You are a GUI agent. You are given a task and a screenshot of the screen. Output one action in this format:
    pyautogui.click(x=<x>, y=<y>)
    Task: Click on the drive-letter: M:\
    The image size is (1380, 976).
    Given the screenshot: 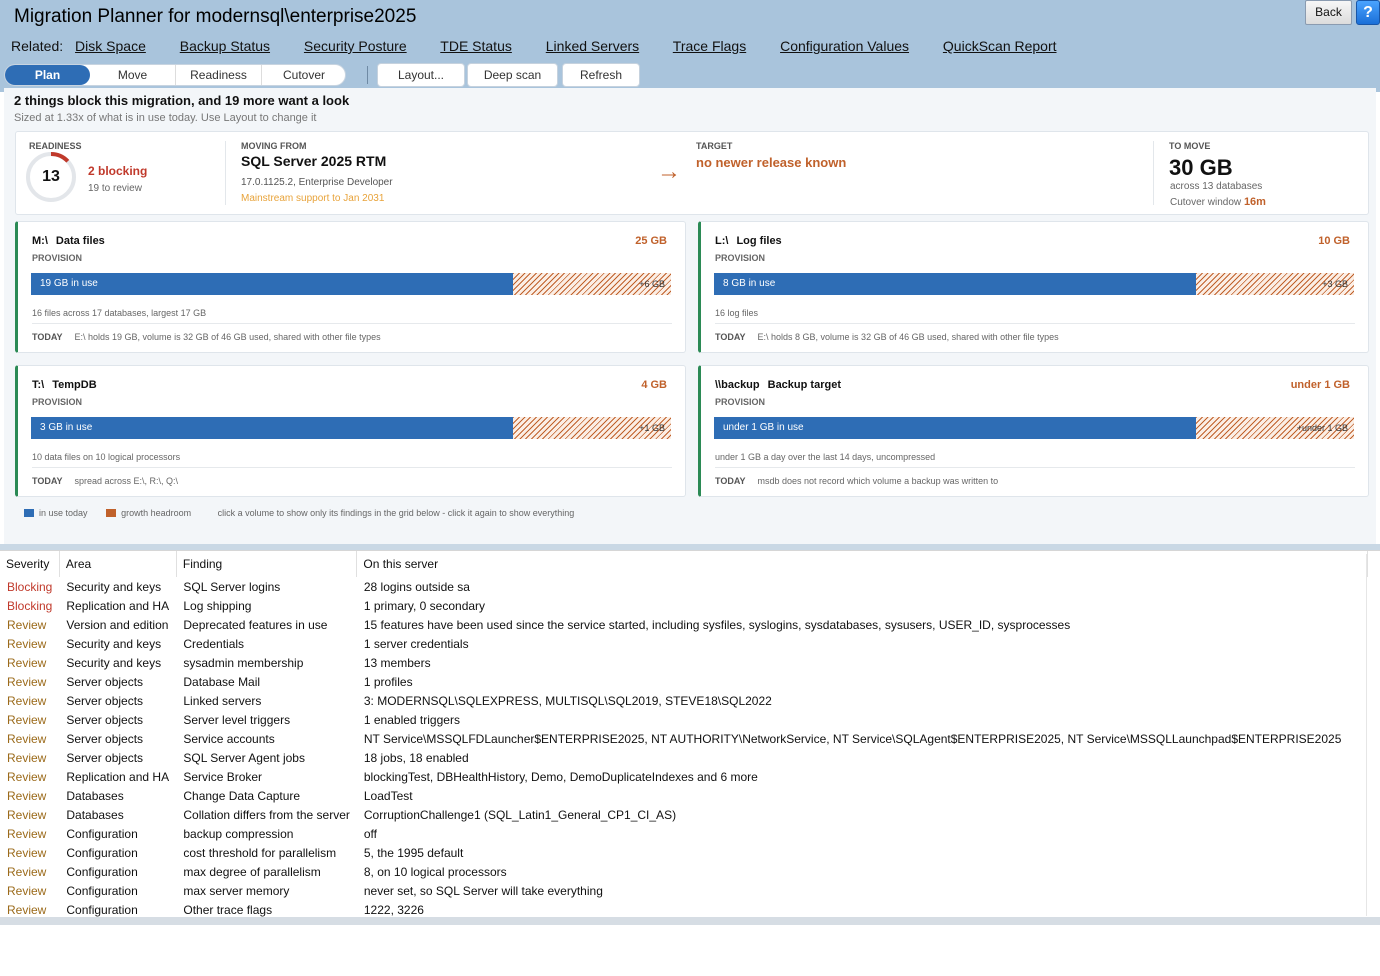 What is the action you would take?
    pyautogui.click(x=40, y=241)
    